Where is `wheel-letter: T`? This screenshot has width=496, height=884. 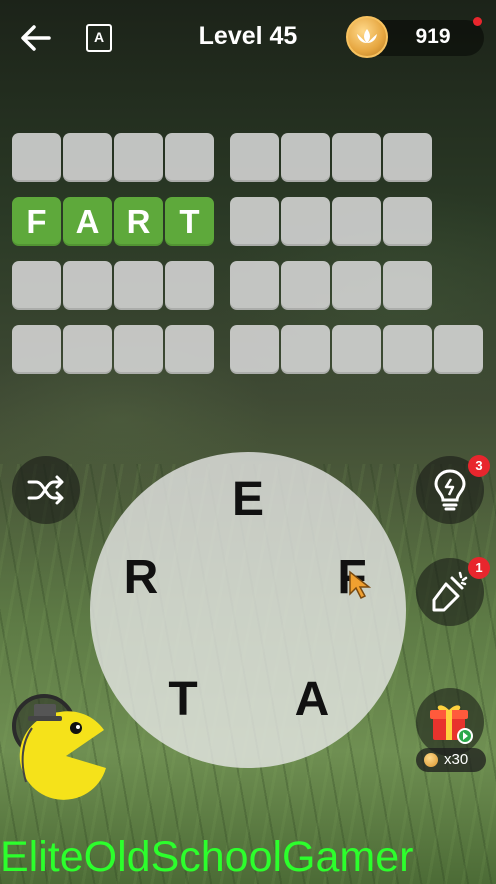 wheel-letter: T is located at coordinates (183, 700).